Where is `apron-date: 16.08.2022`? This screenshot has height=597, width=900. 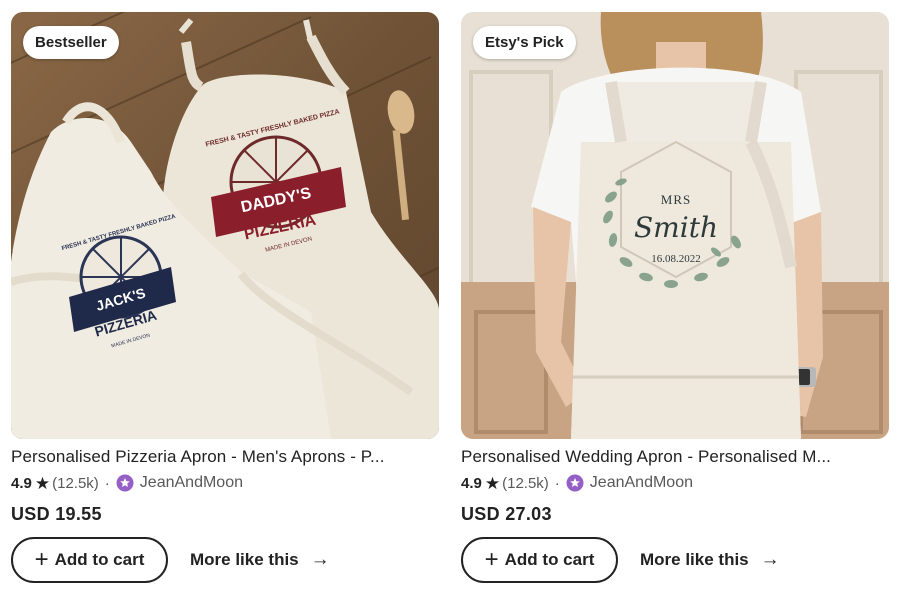 apron-date: 16.08.2022 is located at coordinates (676, 259).